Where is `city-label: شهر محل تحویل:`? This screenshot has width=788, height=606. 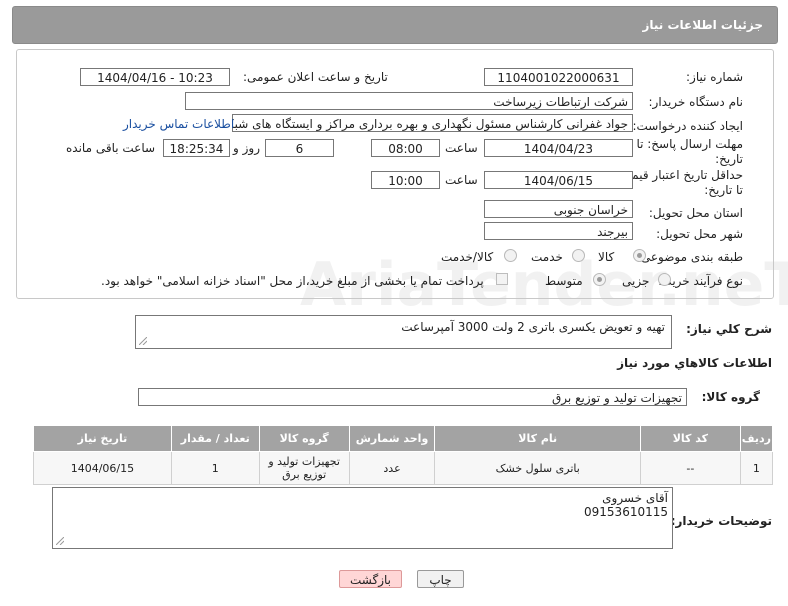
city-label: شهر محل تحویل: is located at coordinates (699, 234).